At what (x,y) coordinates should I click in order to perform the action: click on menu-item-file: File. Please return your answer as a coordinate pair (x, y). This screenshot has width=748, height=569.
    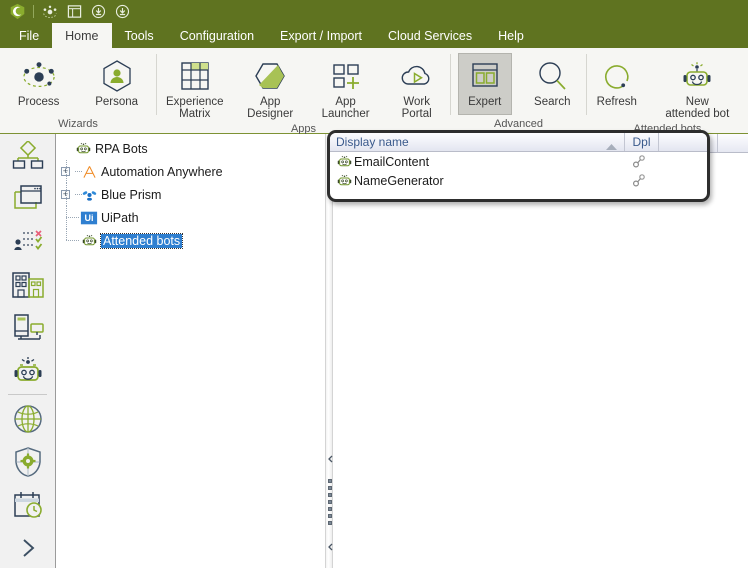
    Looking at the image, I should click on (29, 35).